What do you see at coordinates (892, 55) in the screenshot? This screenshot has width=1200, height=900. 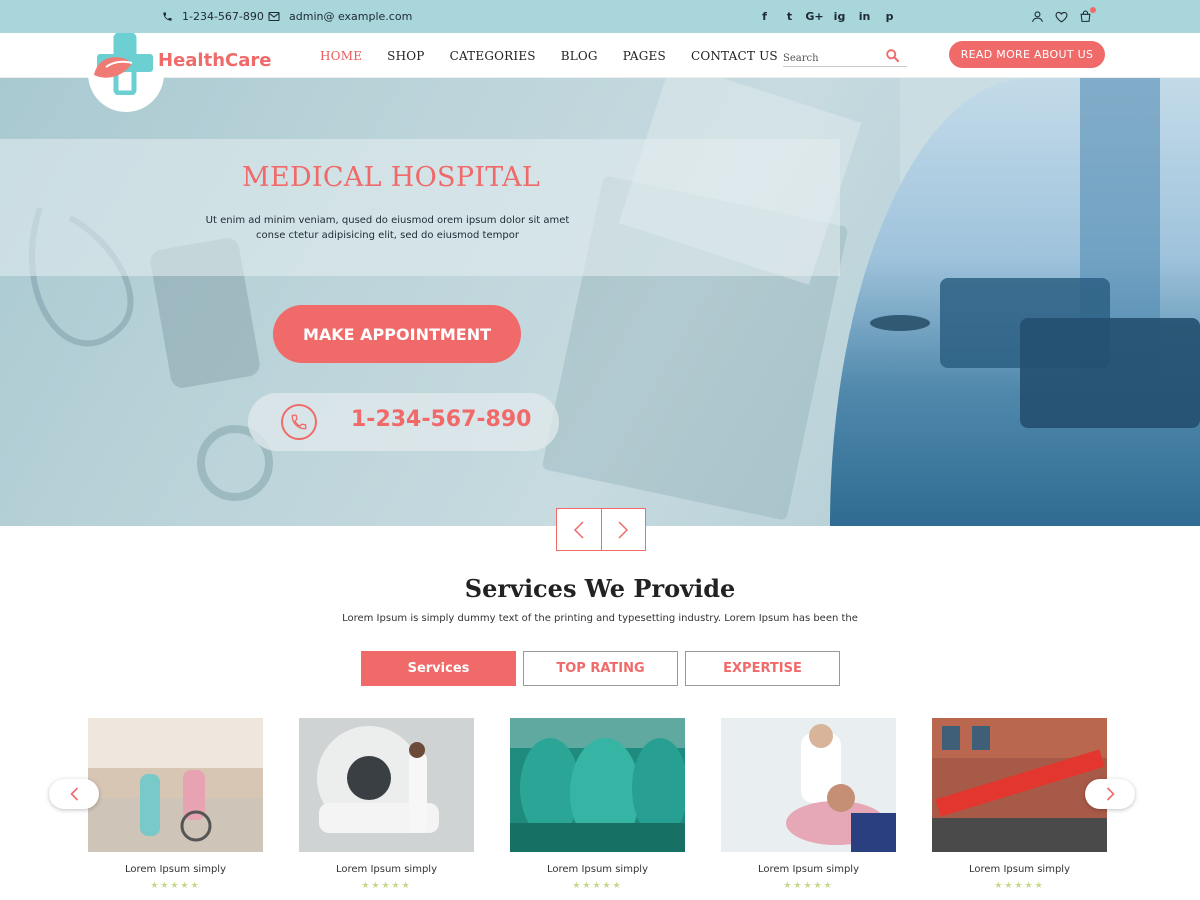 I see `search-icon` at bounding box center [892, 55].